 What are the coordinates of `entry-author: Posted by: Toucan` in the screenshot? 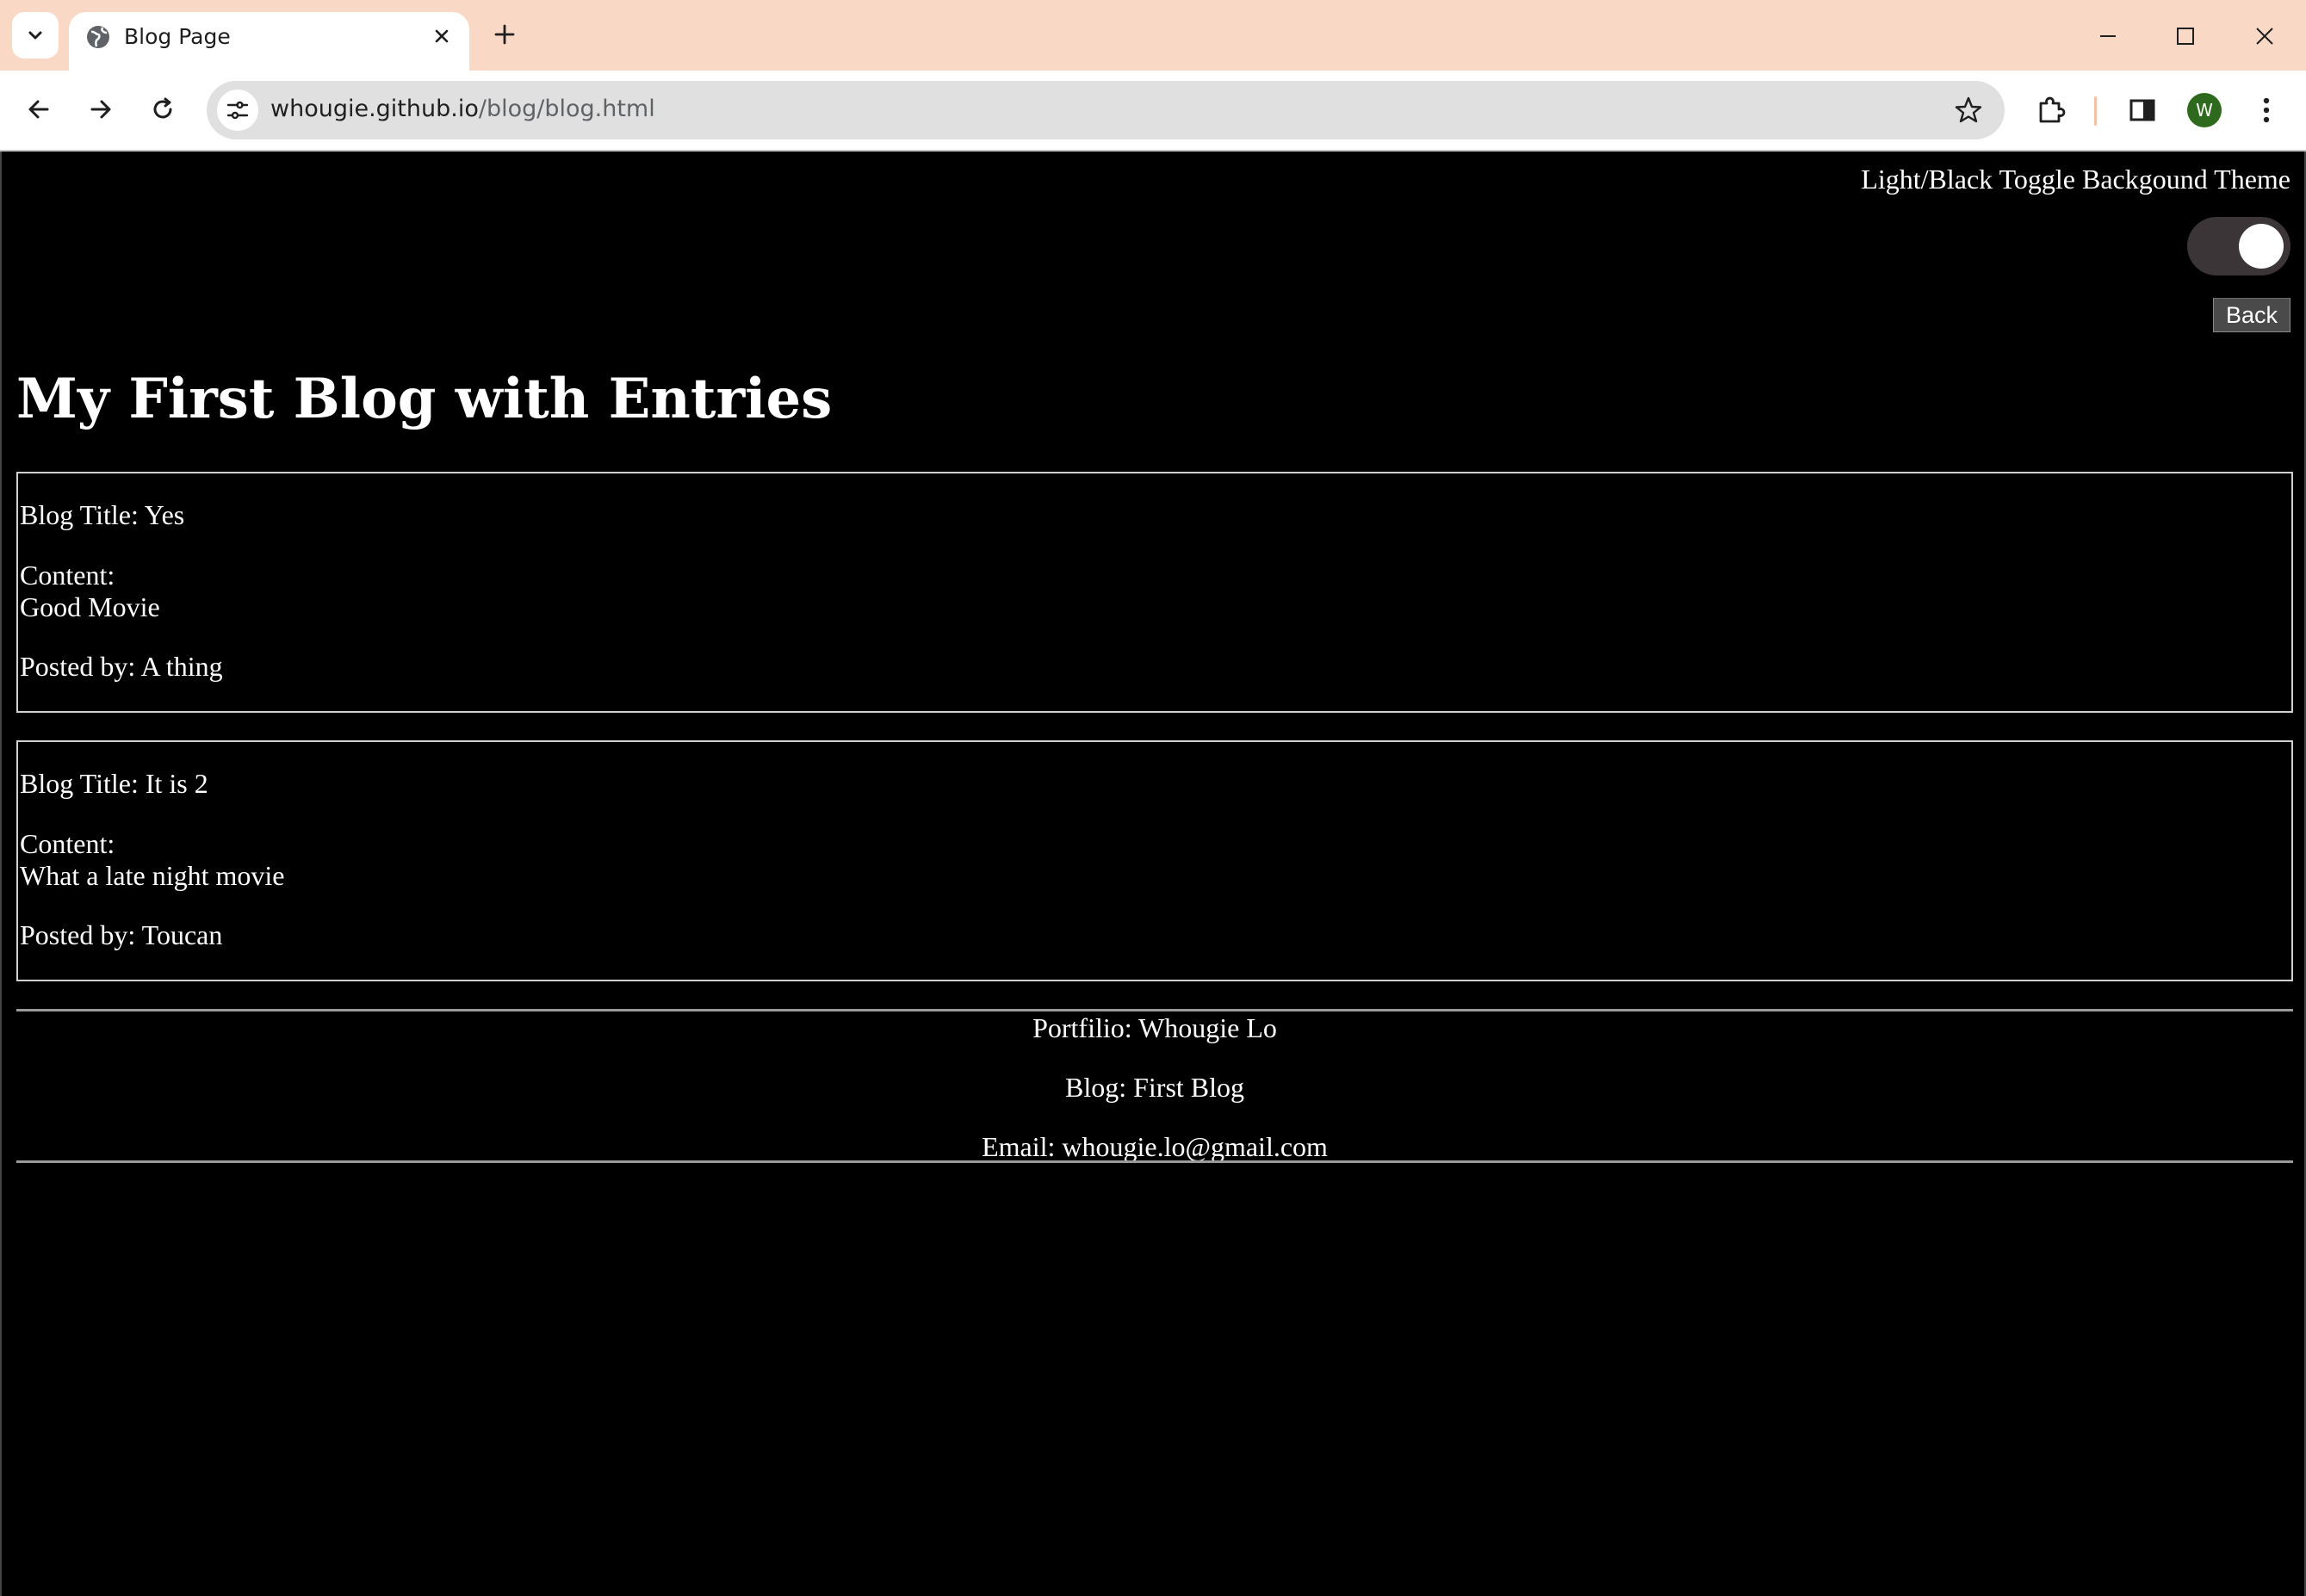 It's located at (121, 934).